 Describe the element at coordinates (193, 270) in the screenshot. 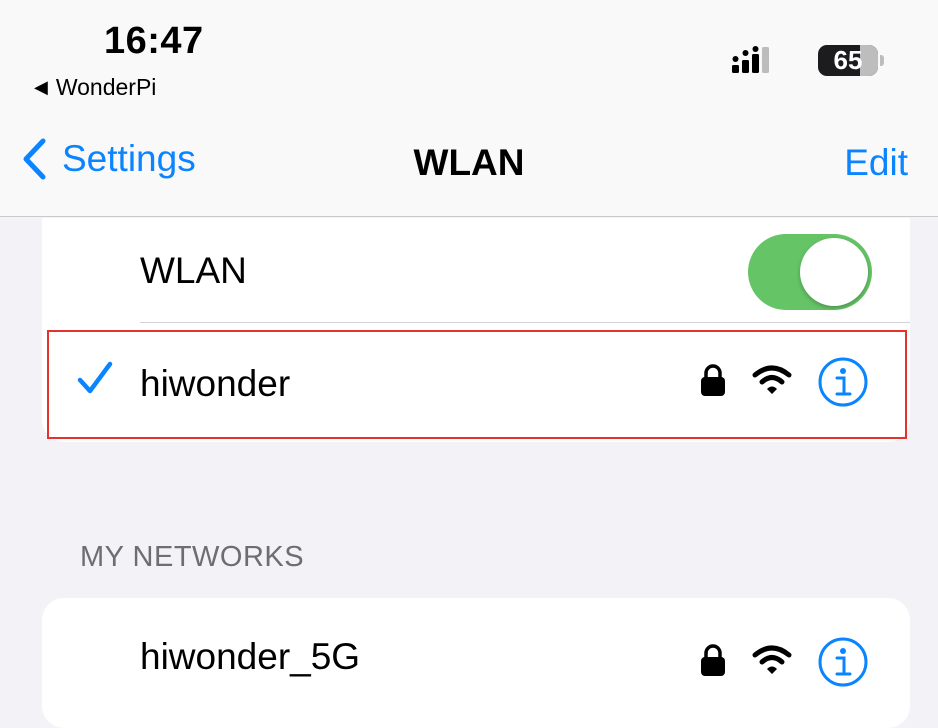

I see `wlan-label: WLAN` at that location.